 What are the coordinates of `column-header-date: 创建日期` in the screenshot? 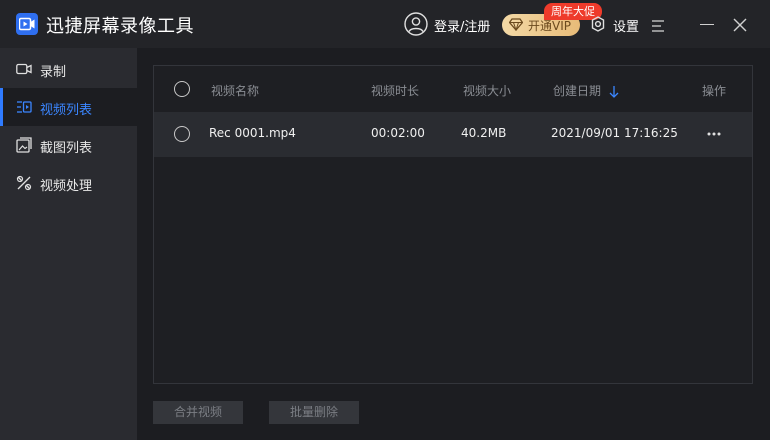 It's located at (577, 90).